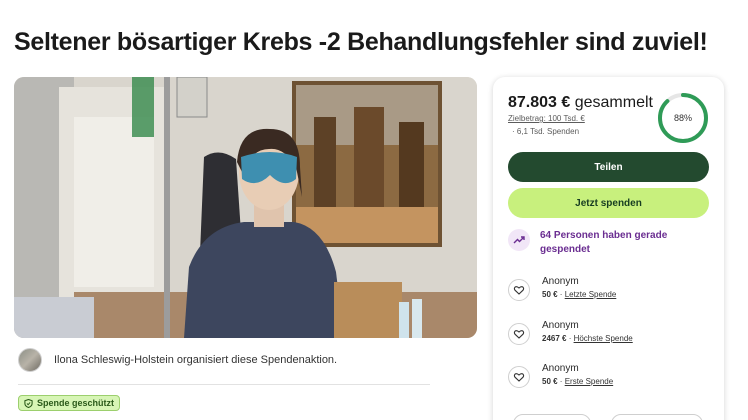 The width and height of the screenshot is (748, 420). What do you see at coordinates (657, 417) in the screenshot?
I see `see-top-button` at bounding box center [657, 417].